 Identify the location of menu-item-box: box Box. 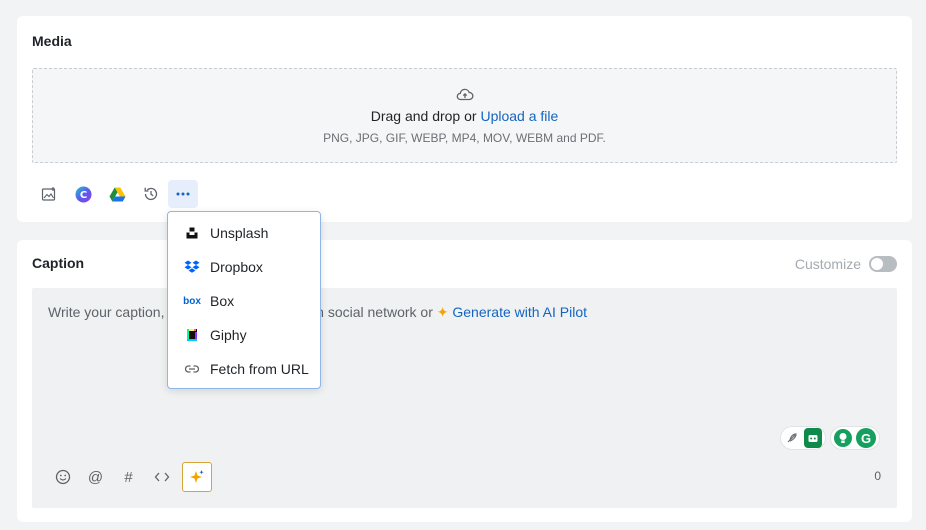
(244, 301).